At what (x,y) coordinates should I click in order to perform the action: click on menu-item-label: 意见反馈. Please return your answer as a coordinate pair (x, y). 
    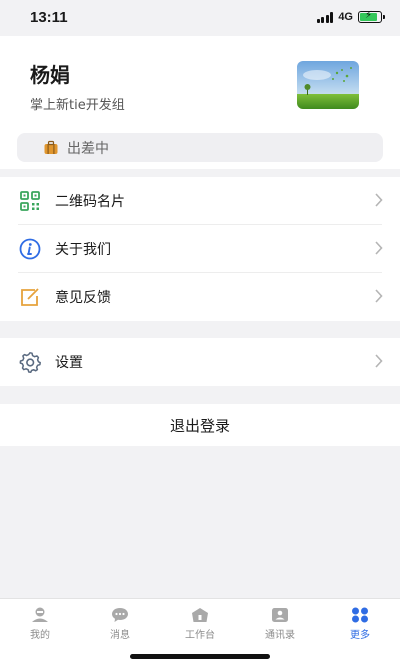
    Looking at the image, I should click on (83, 298).